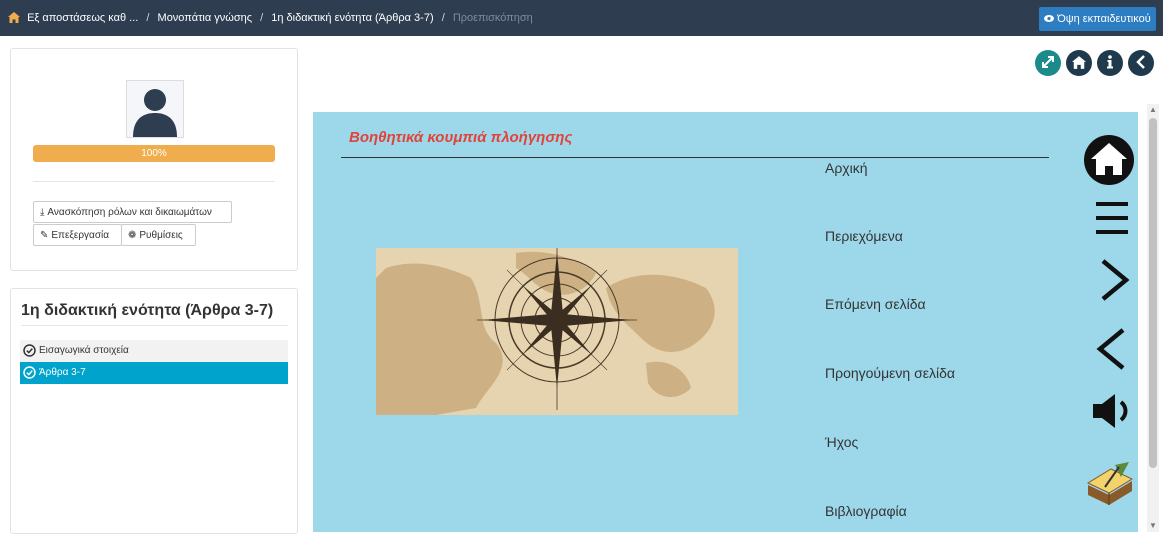 The width and height of the screenshot is (1163, 534). Describe the element at coordinates (864, 236) in the screenshot. I see `label-contents: Περιεχόμενα` at that location.